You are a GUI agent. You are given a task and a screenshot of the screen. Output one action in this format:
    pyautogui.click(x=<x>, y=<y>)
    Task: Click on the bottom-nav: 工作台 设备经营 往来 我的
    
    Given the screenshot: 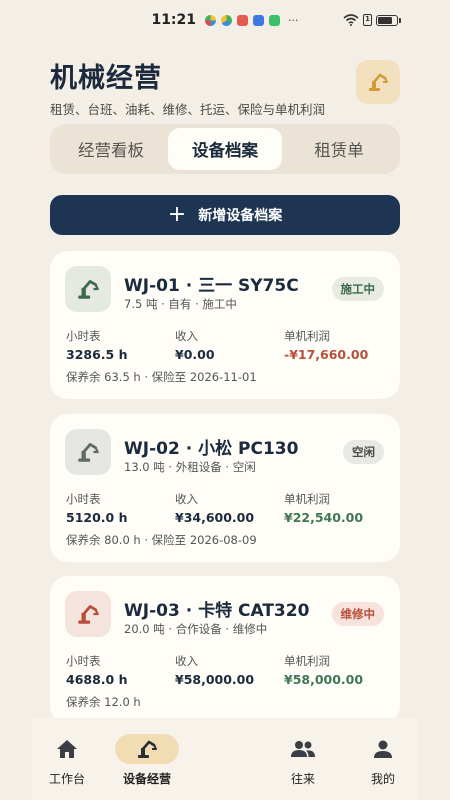 What is the action you would take?
    pyautogui.click(x=225, y=759)
    